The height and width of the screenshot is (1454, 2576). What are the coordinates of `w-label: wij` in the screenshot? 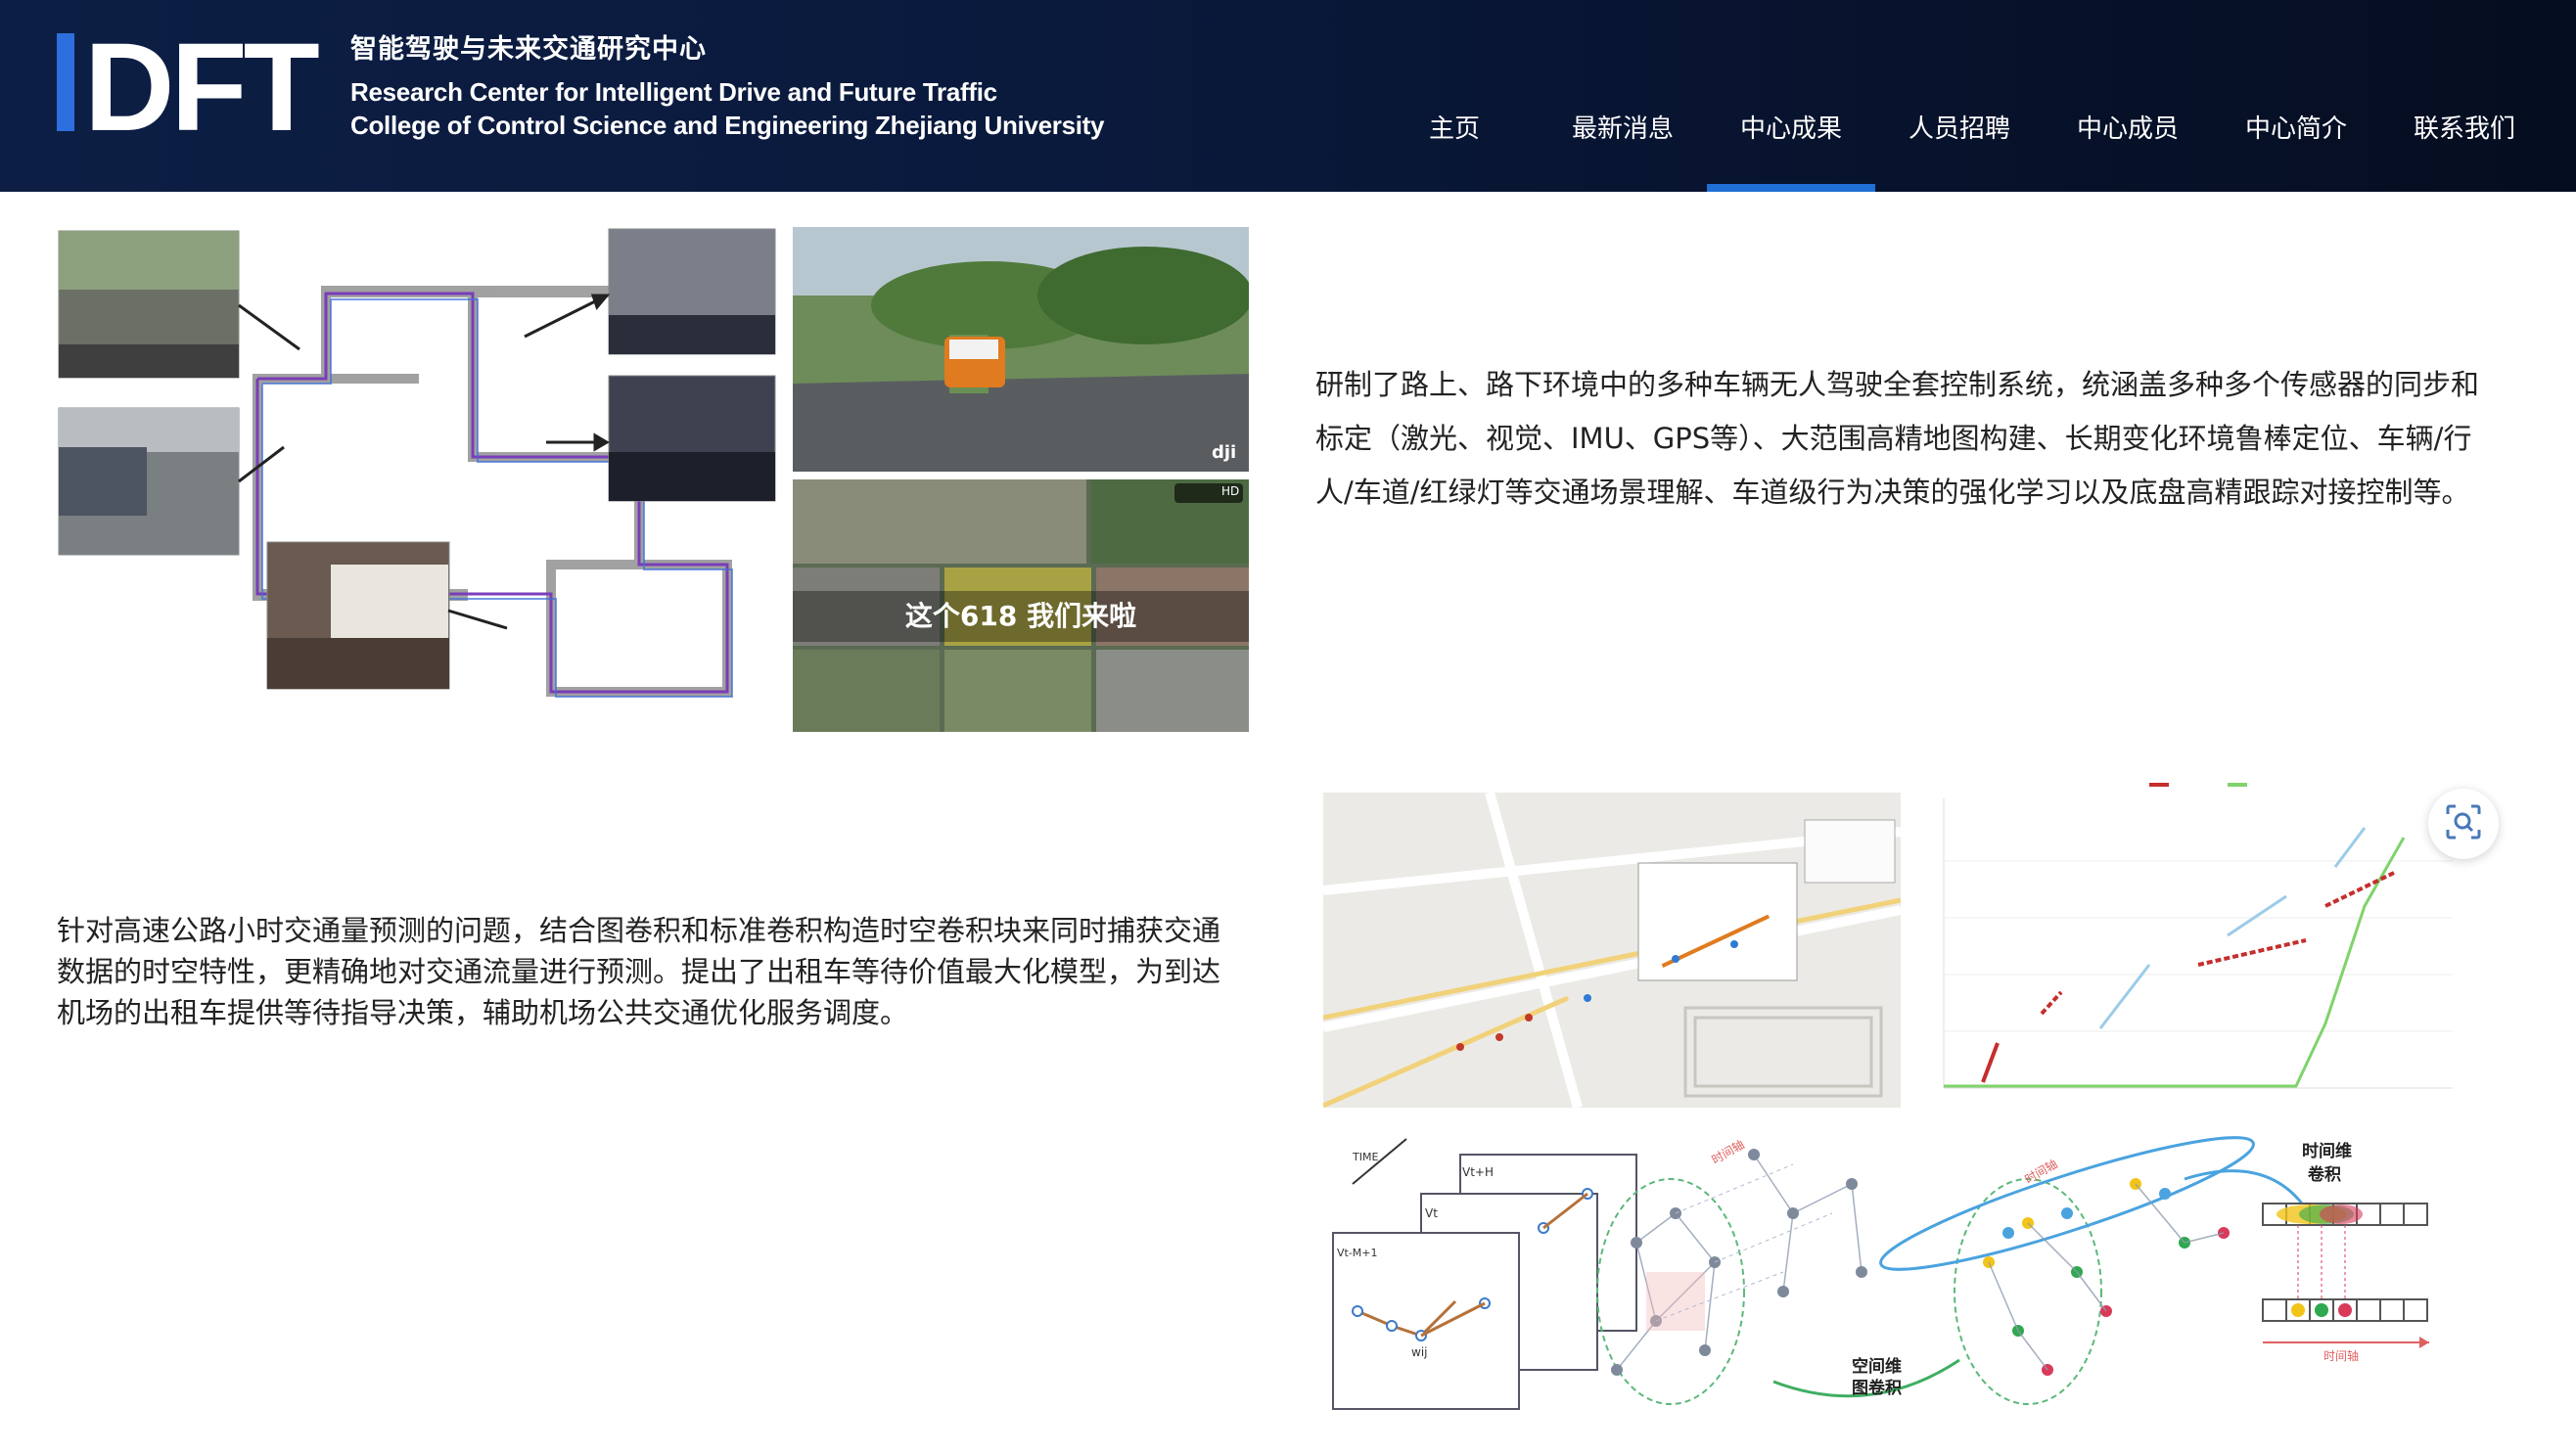 It's located at (1419, 1352).